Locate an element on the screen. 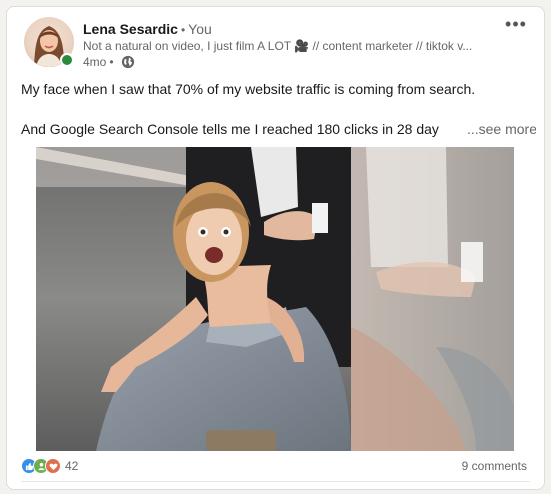  post-options-button: ••• is located at coordinates (516, 25).